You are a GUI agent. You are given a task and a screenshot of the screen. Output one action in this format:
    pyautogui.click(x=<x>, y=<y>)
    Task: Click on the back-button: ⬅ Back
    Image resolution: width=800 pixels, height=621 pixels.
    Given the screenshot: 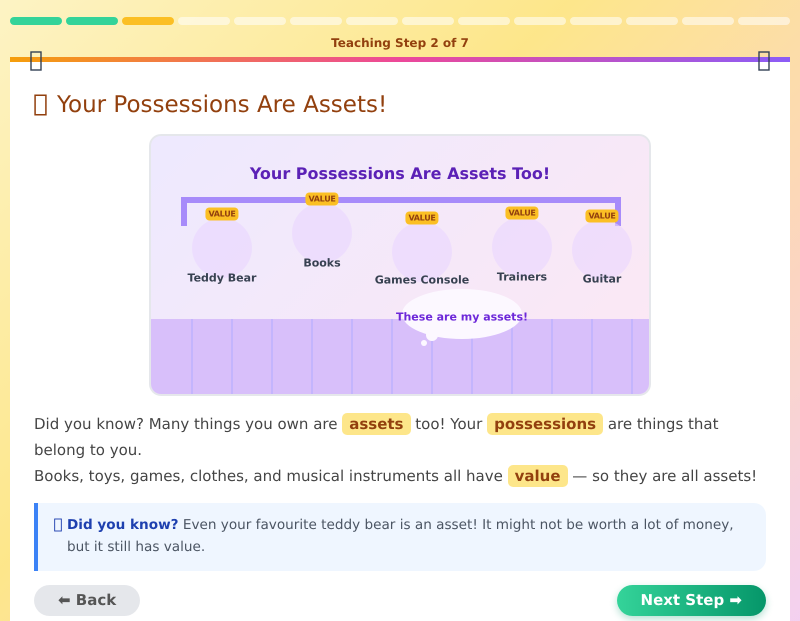 What is the action you would take?
    pyautogui.click(x=87, y=600)
    